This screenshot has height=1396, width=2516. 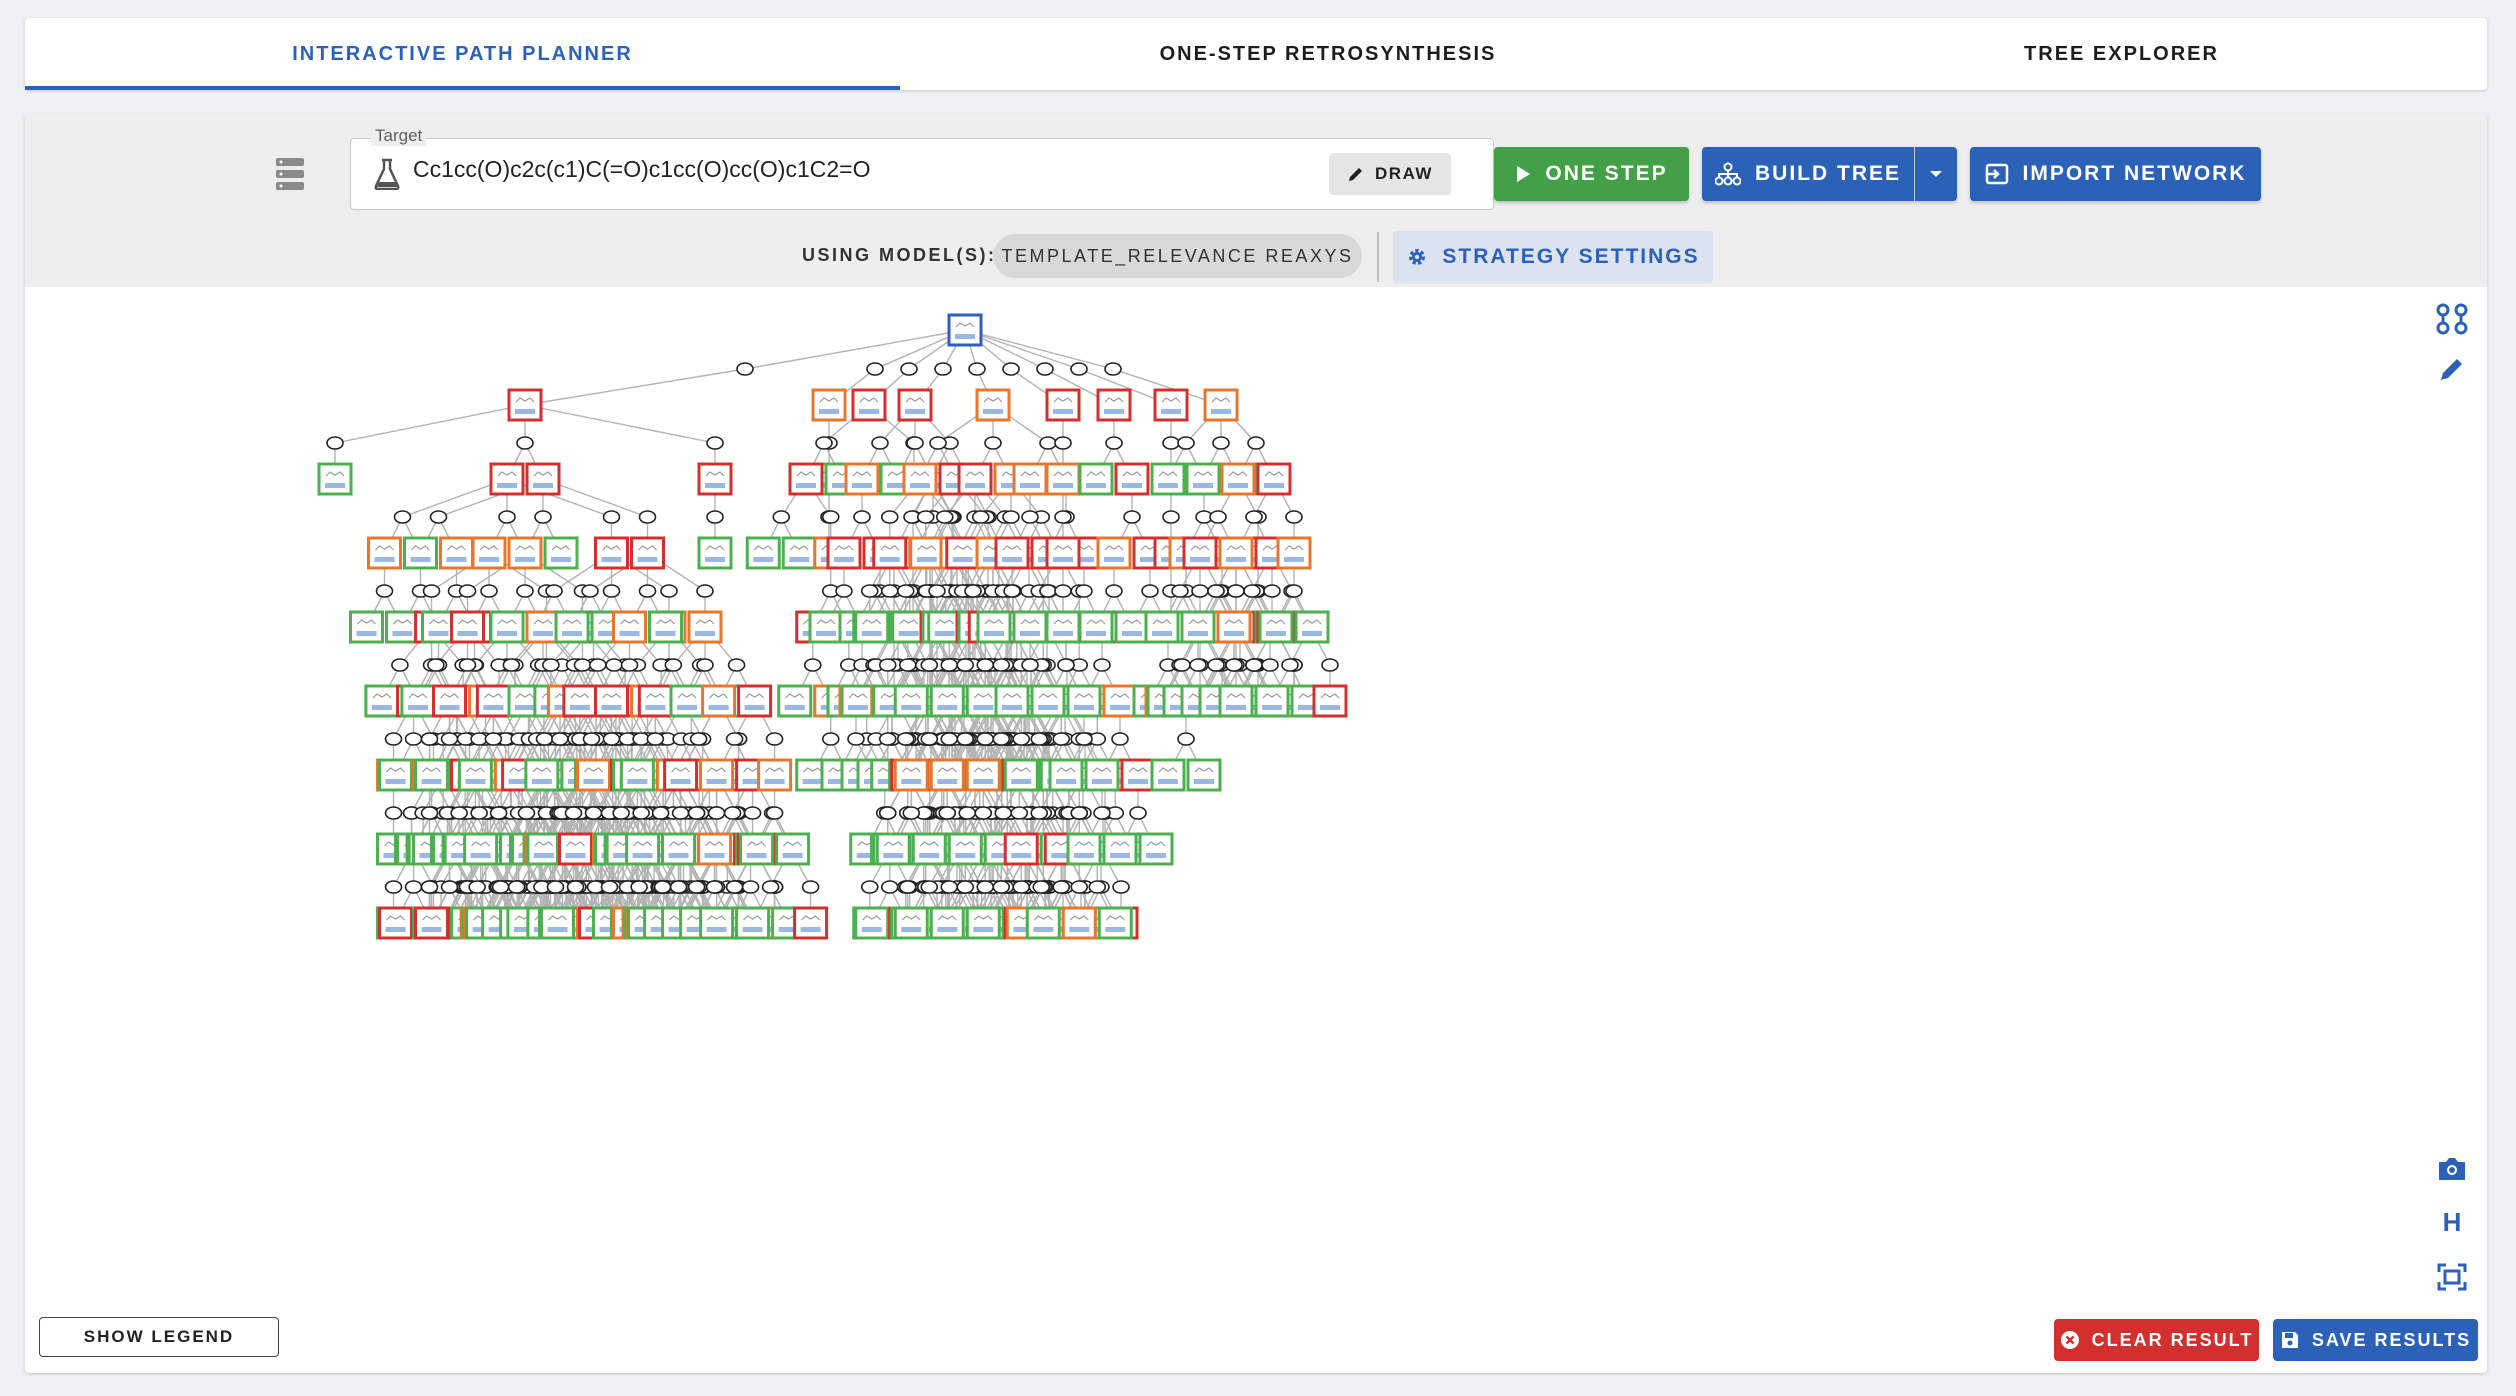 I want to click on draw-button: DRAW, so click(x=1390, y=174).